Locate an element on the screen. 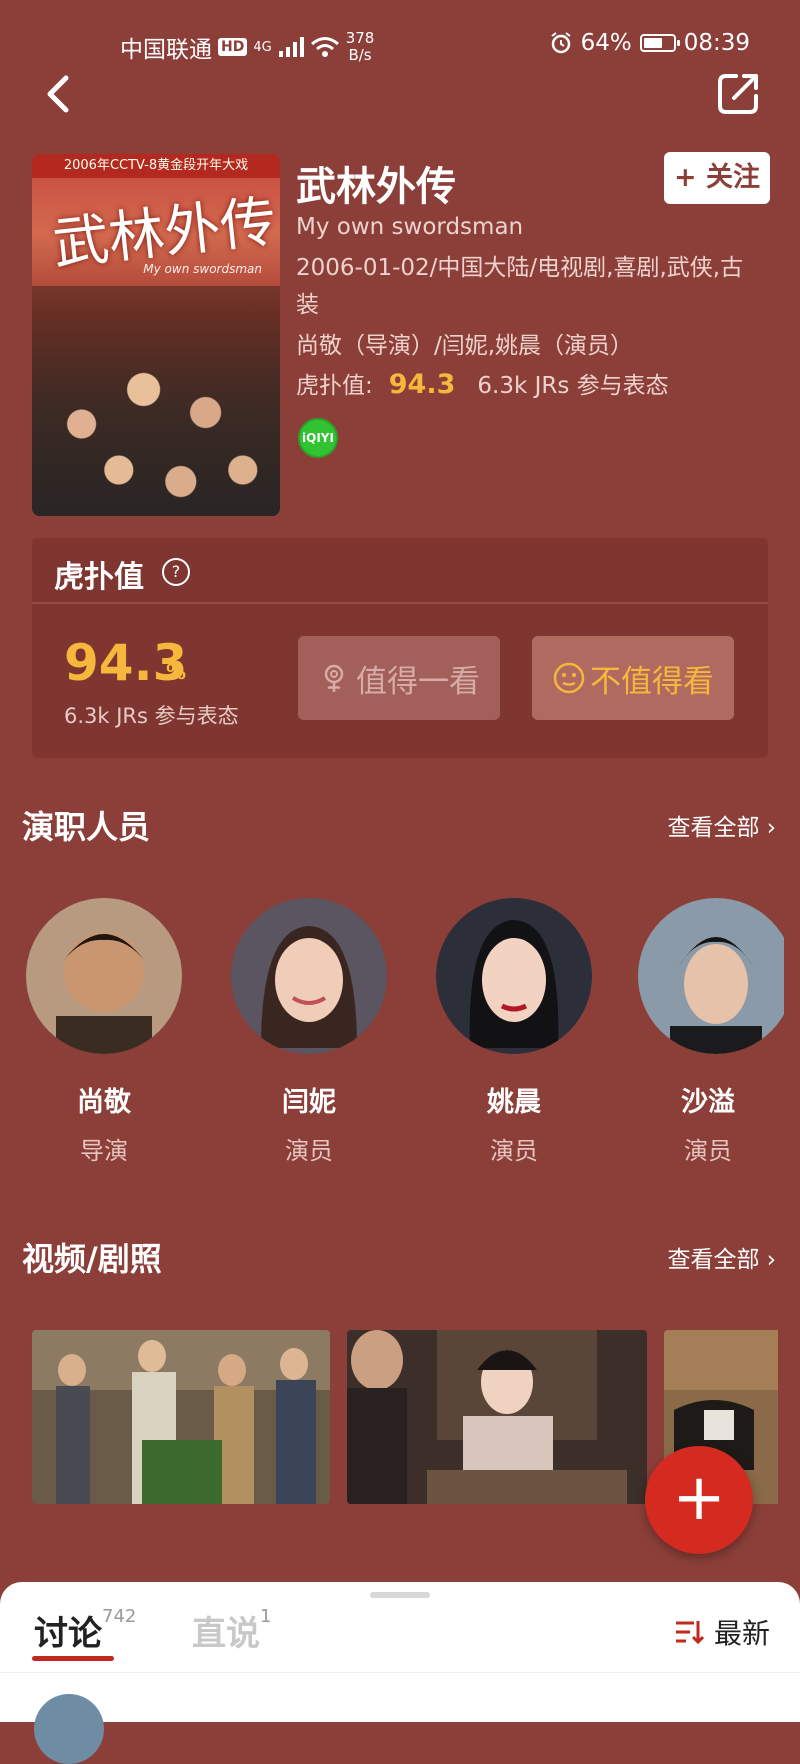  worth-watching-label: 值得一看 is located at coordinates (418, 681).